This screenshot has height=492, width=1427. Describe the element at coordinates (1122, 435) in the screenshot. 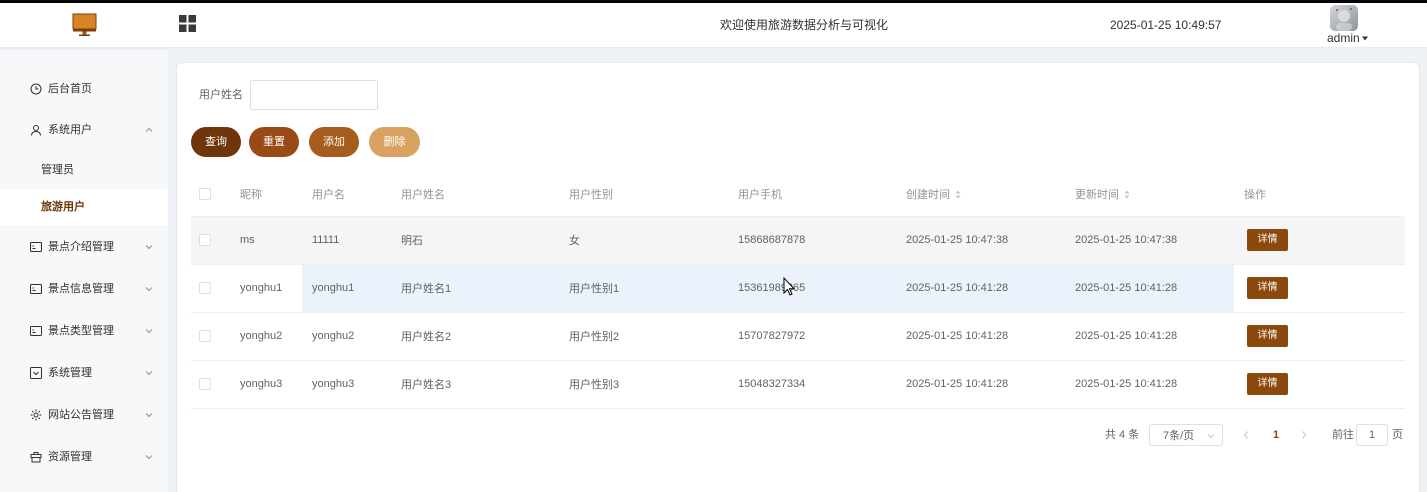

I see `pagination-total: 共 4 条` at that location.